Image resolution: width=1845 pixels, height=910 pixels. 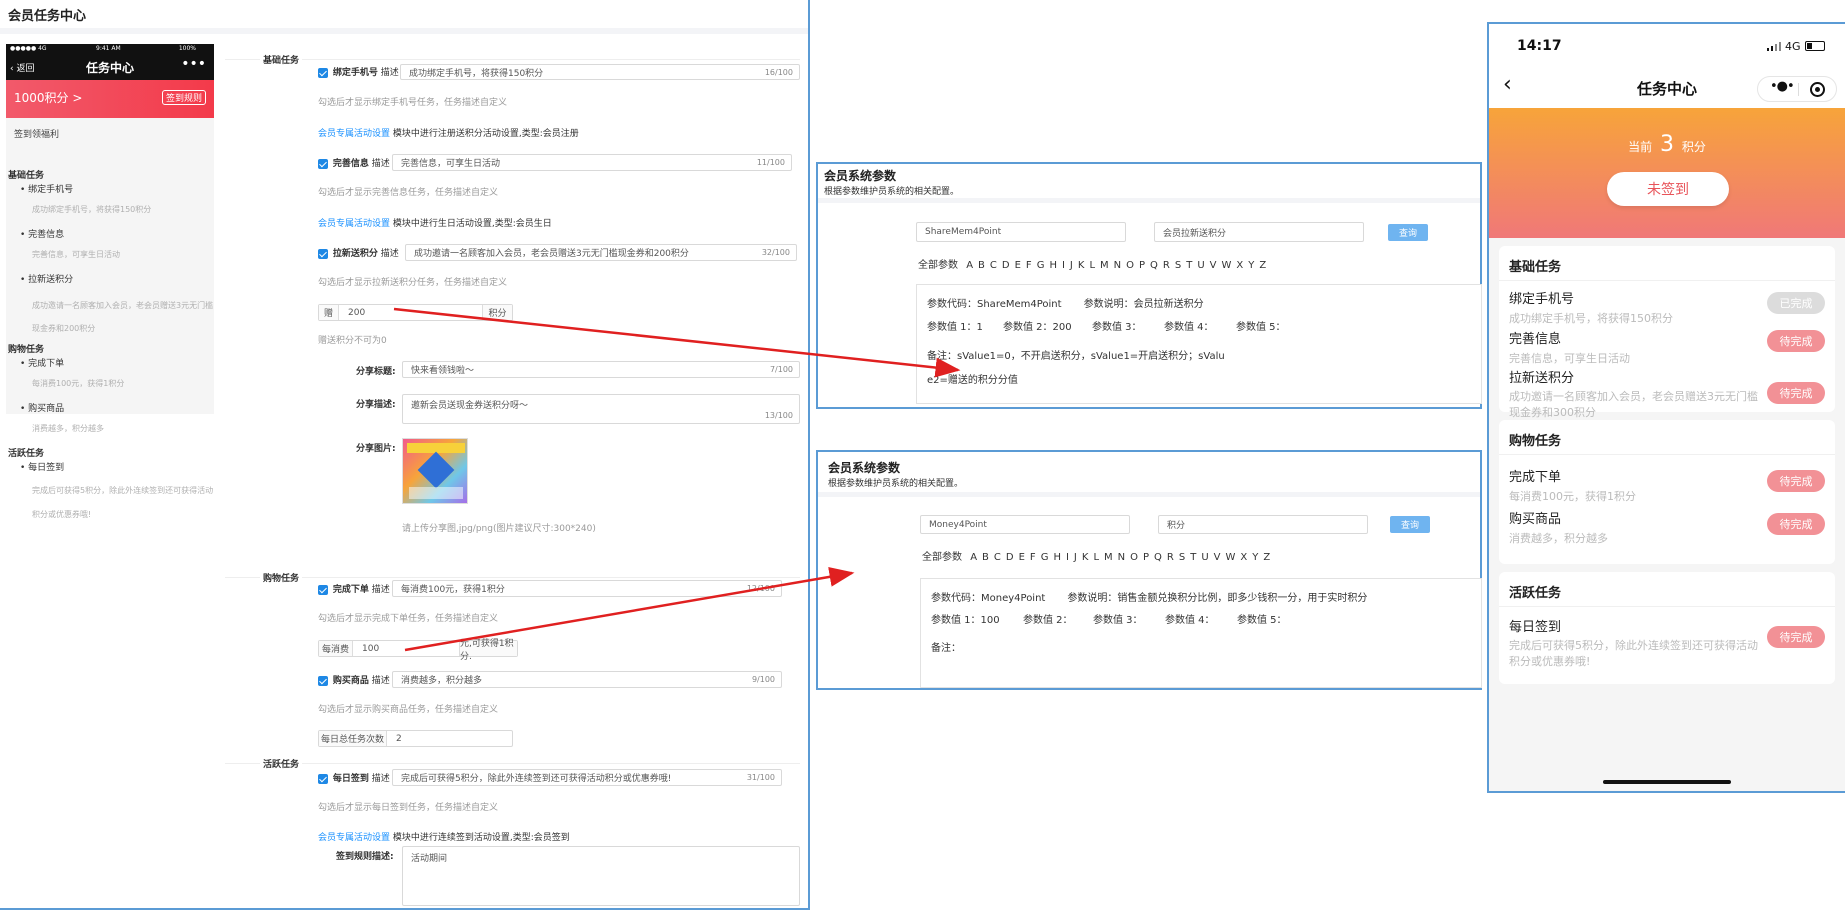 I want to click on complete-info-desc-input: 完善信息，可享生日活动 11/100, so click(x=592, y=162).